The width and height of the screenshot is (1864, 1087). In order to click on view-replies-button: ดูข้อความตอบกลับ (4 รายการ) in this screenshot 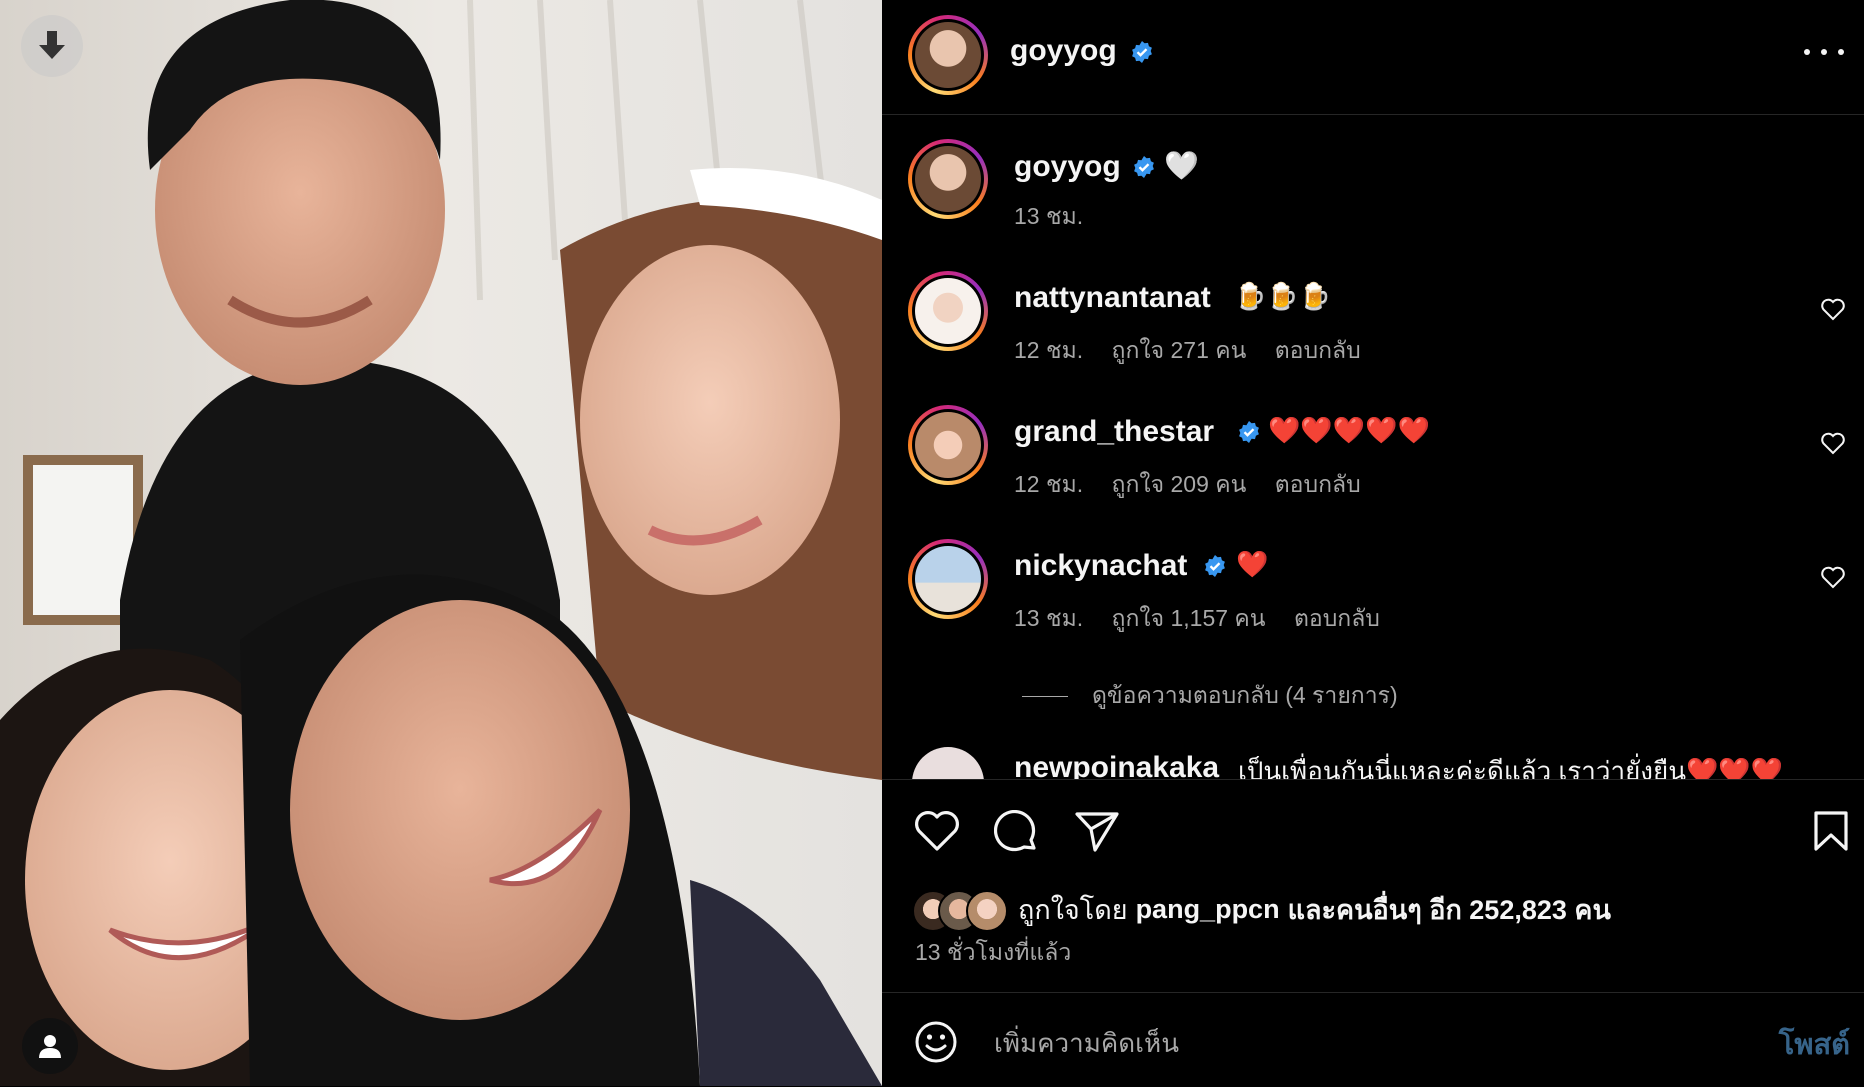, I will do `click(1210, 696)`.